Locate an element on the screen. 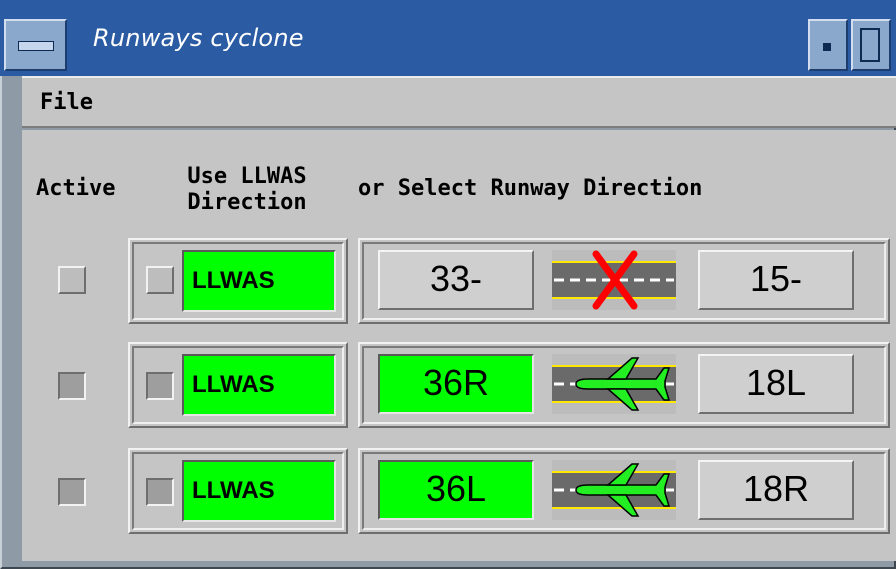 The width and height of the screenshot is (896, 569). minimize-button is located at coordinates (828, 45).